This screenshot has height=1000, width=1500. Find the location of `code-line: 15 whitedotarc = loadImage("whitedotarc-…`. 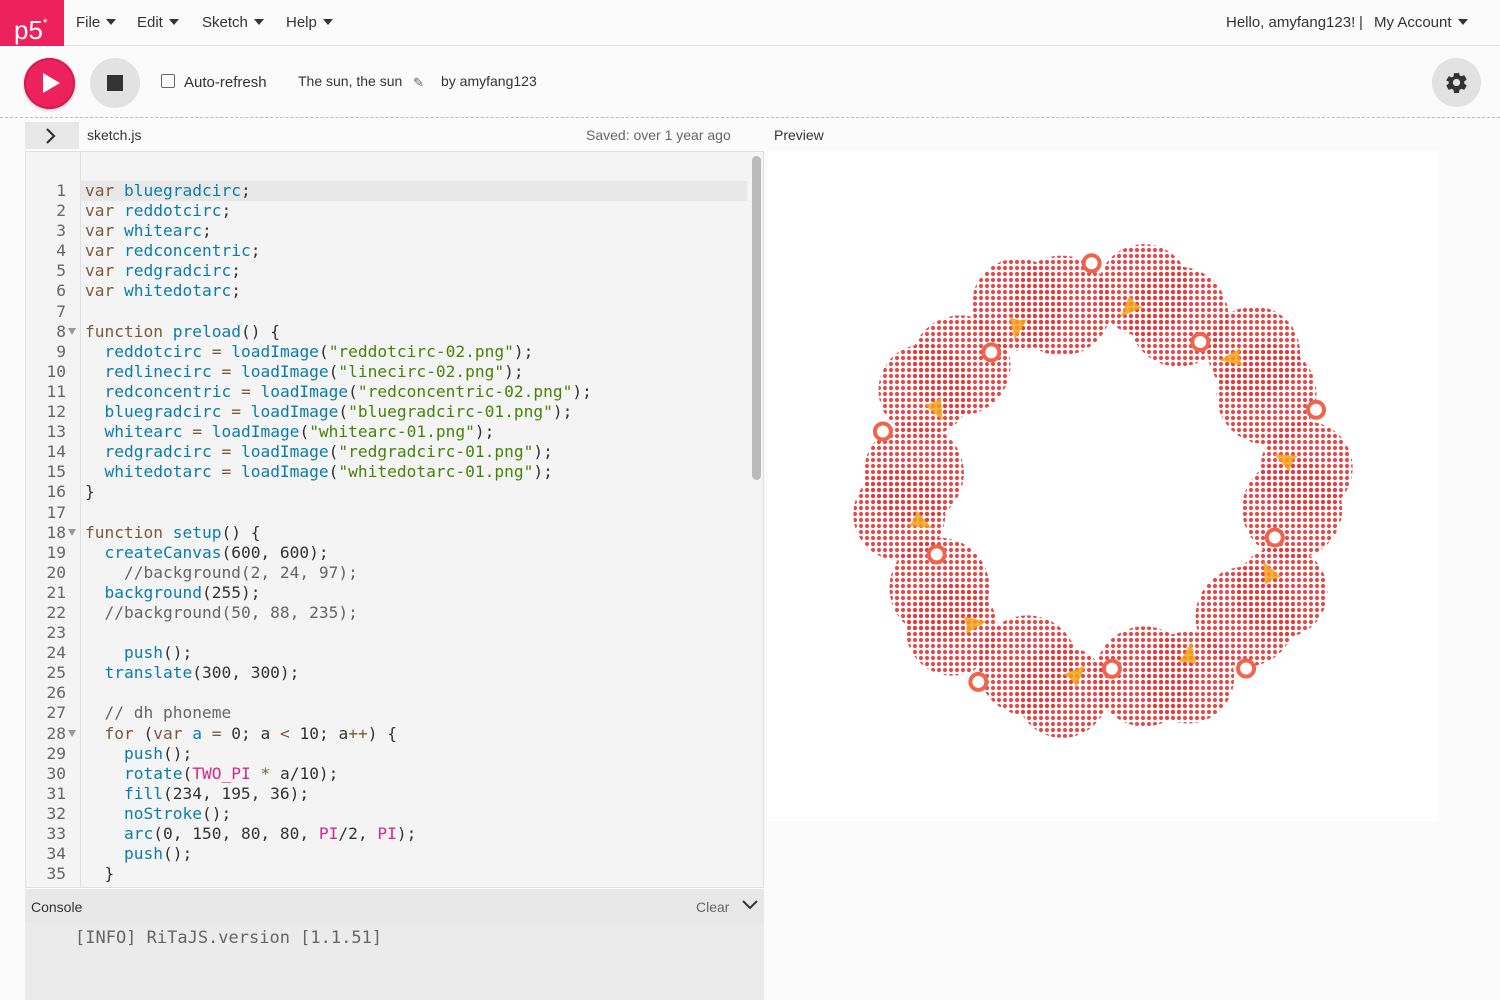

code-line: 15 whitedotarc = loadImage("whitedotarc-… is located at coordinates (386, 472).